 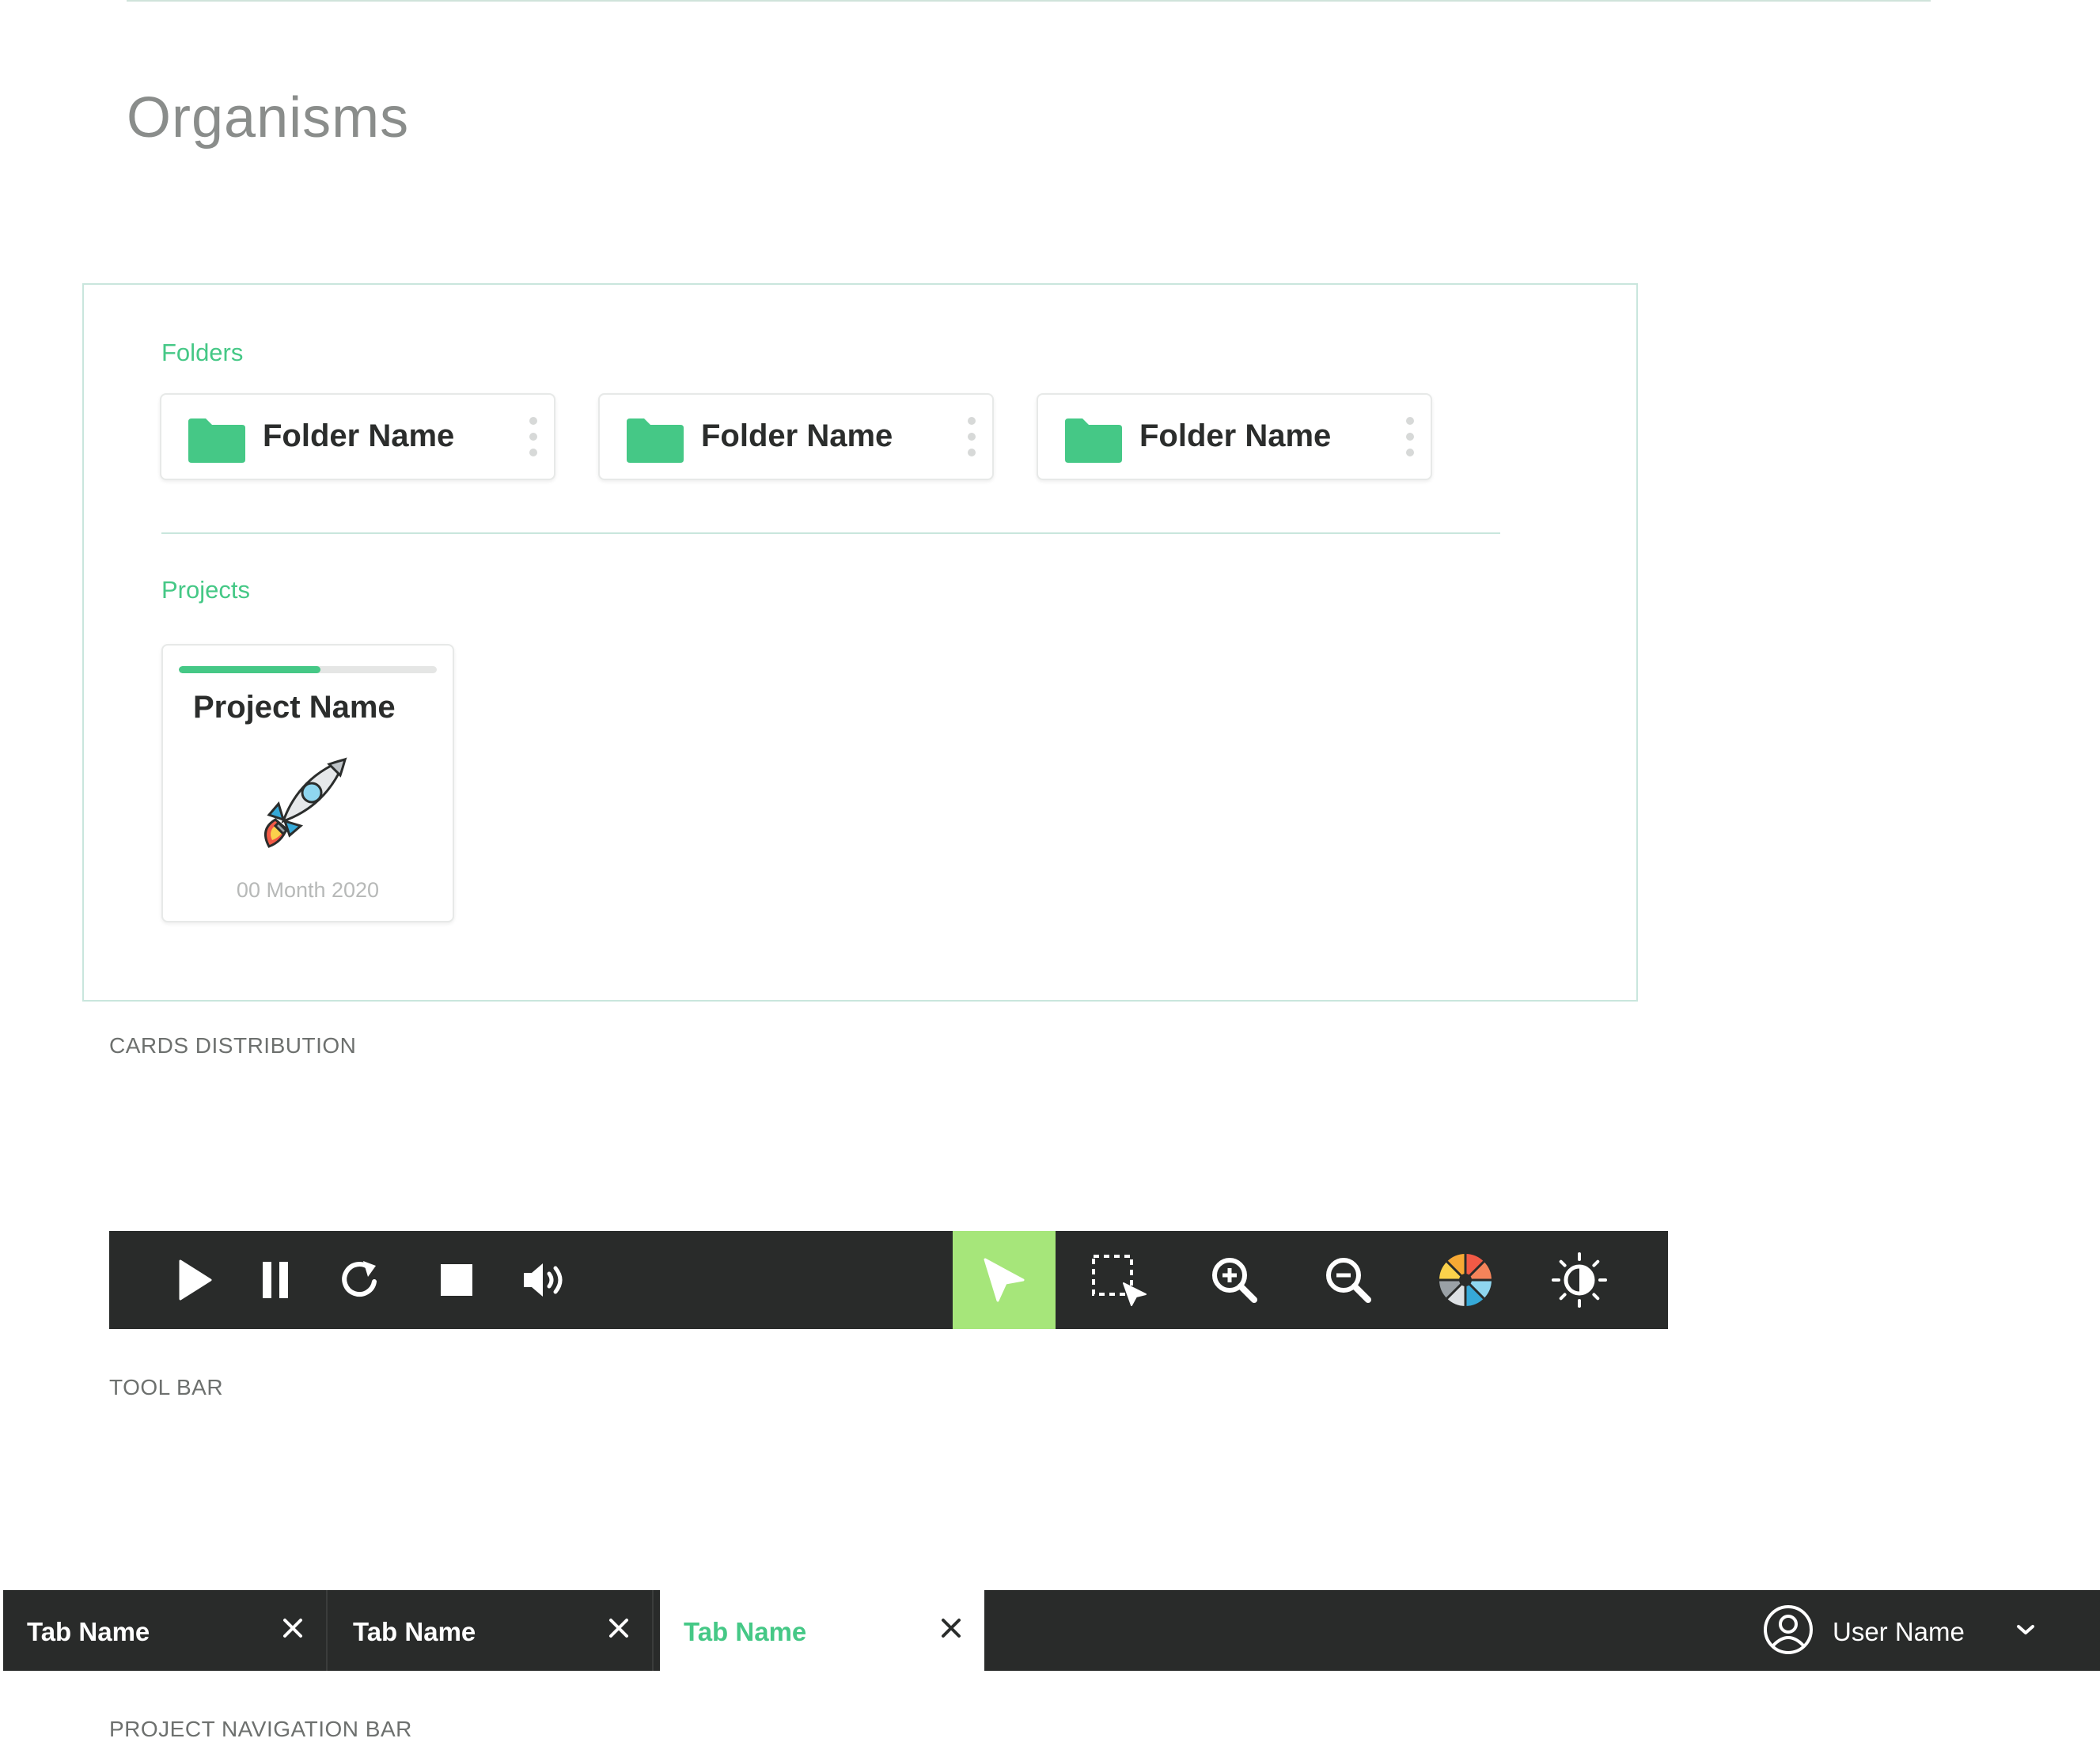 I want to click on top-divider, so click(x=1029, y=1).